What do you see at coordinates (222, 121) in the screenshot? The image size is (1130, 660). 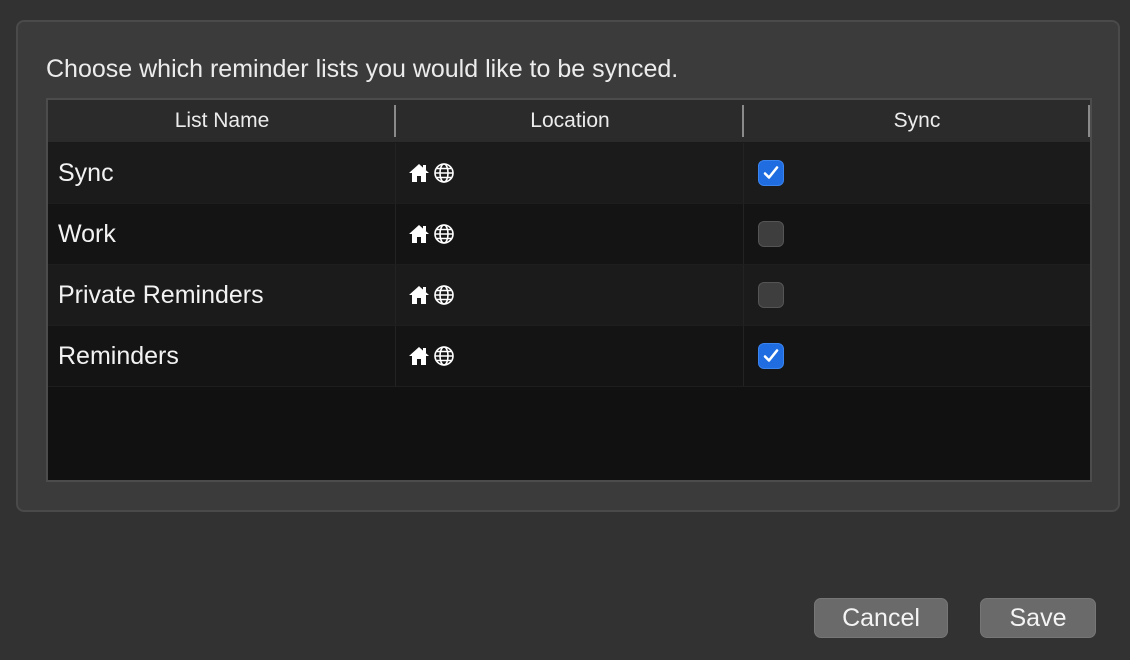 I see `column-header-list-name: List Name` at bounding box center [222, 121].